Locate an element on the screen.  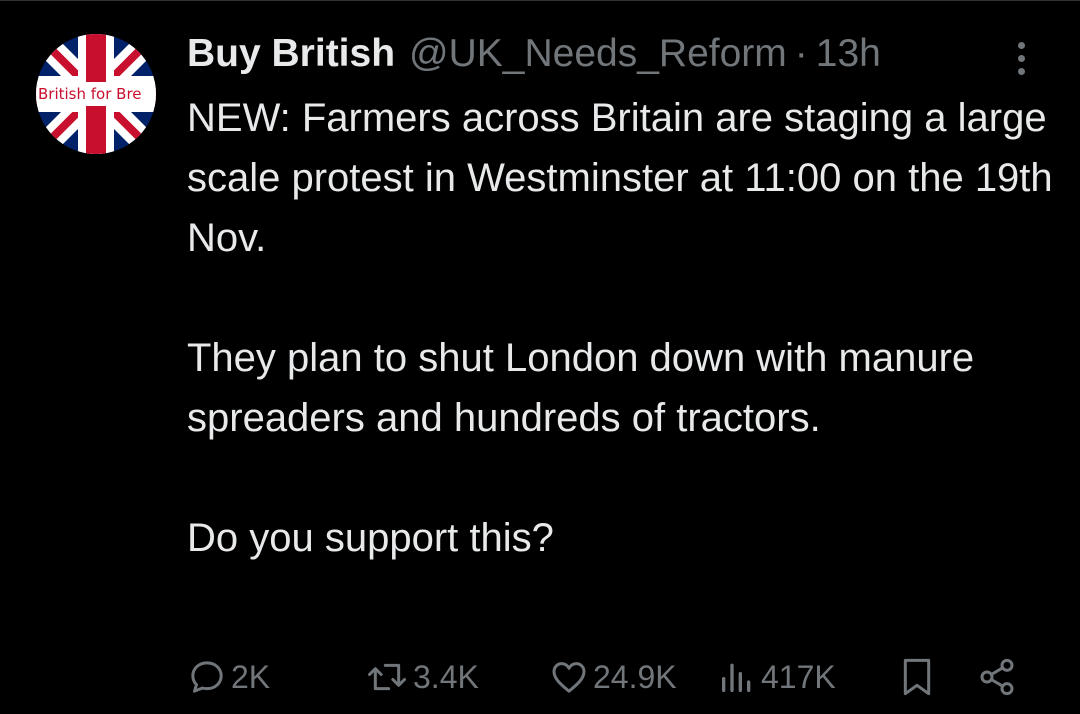
repost-icon is located at coordinates (387, 677).